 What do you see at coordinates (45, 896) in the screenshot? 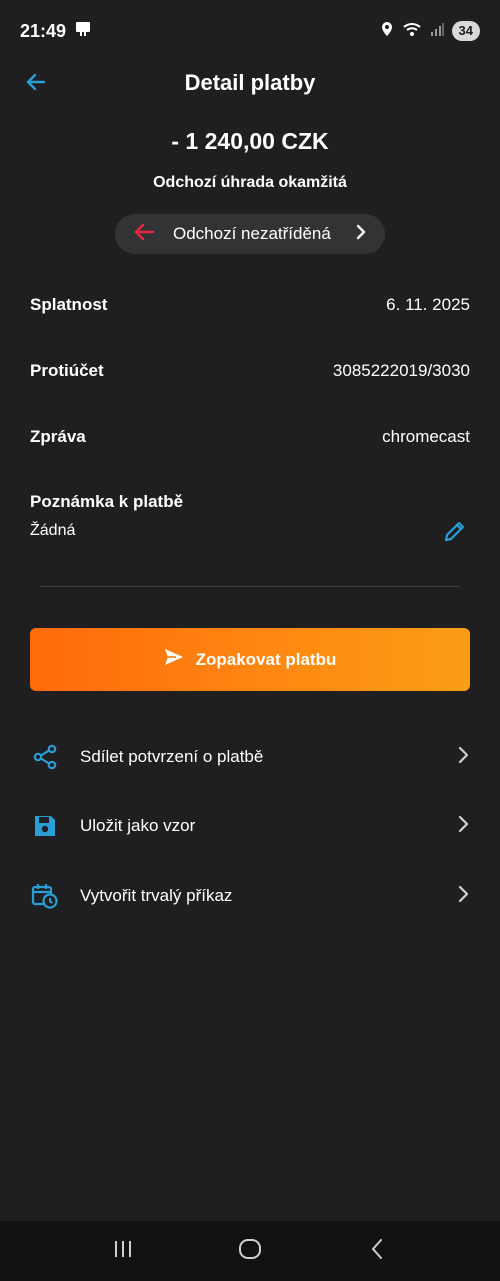
I see `calendar-clock-icon` at bounding box center [45, 896].